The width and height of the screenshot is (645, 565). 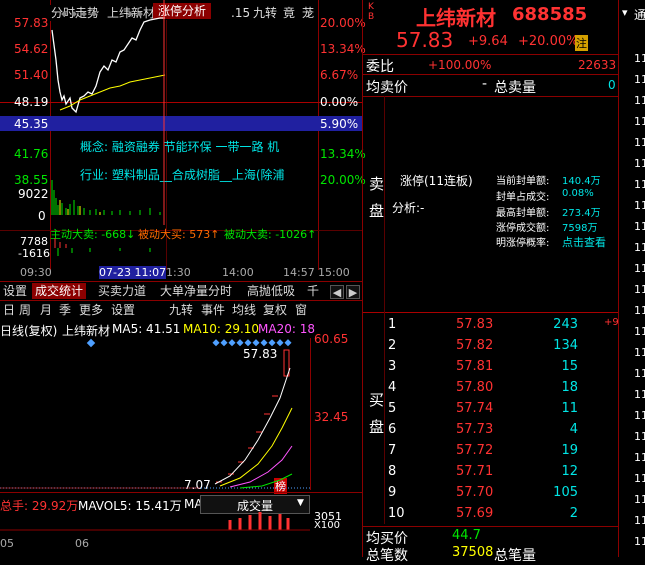 What do you see at coordinates (611, 322) in the screenshot?
I see `bid-delta: +9` at bounding box center [611, 322].